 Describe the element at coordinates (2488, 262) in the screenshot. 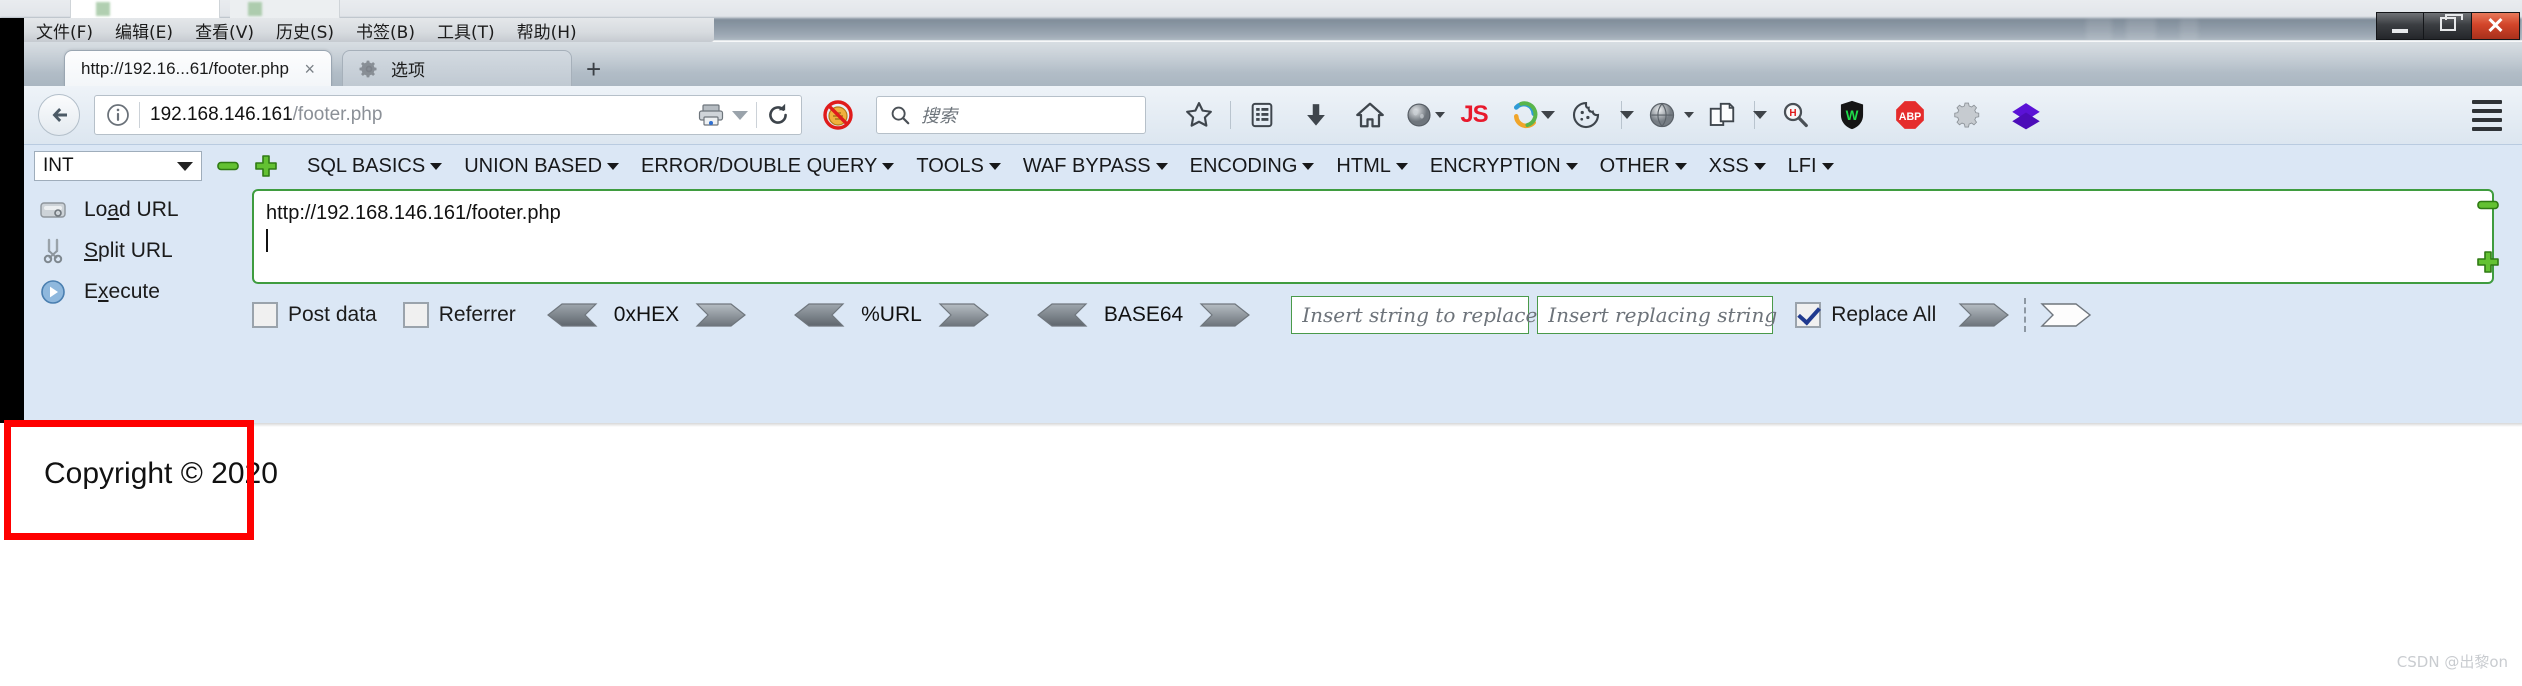

I see `expand-hackbar-icon` at that location.